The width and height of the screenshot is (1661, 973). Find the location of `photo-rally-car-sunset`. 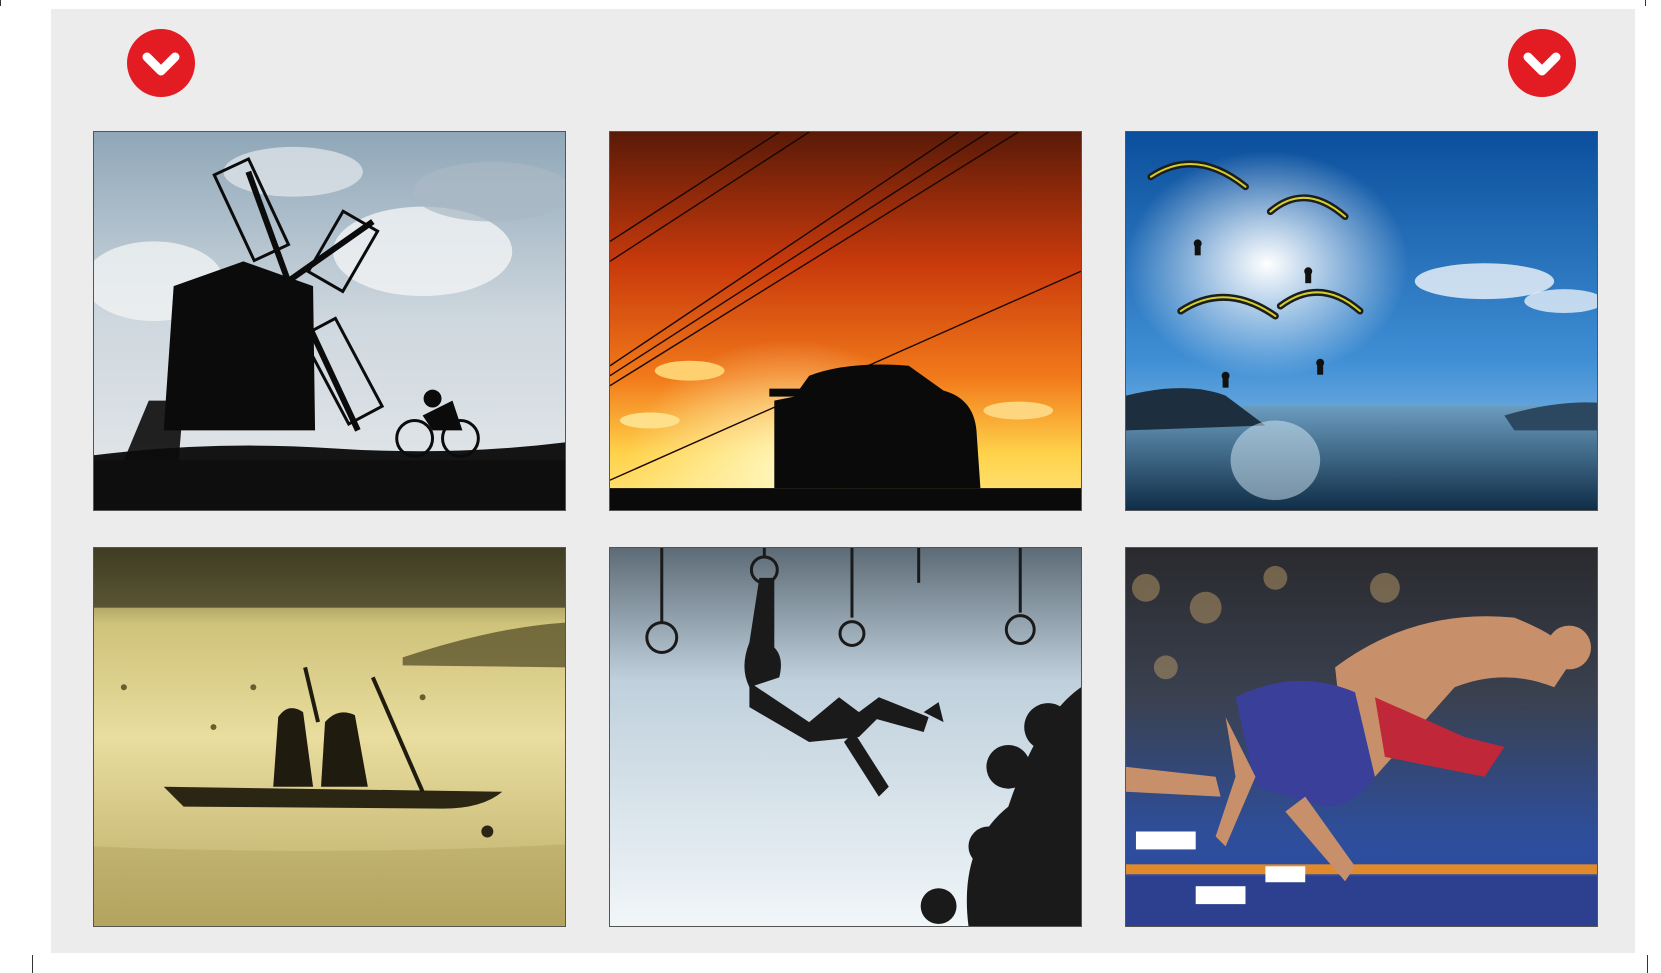

photo-rally-car-sunset is located at coordinates (845, 321).